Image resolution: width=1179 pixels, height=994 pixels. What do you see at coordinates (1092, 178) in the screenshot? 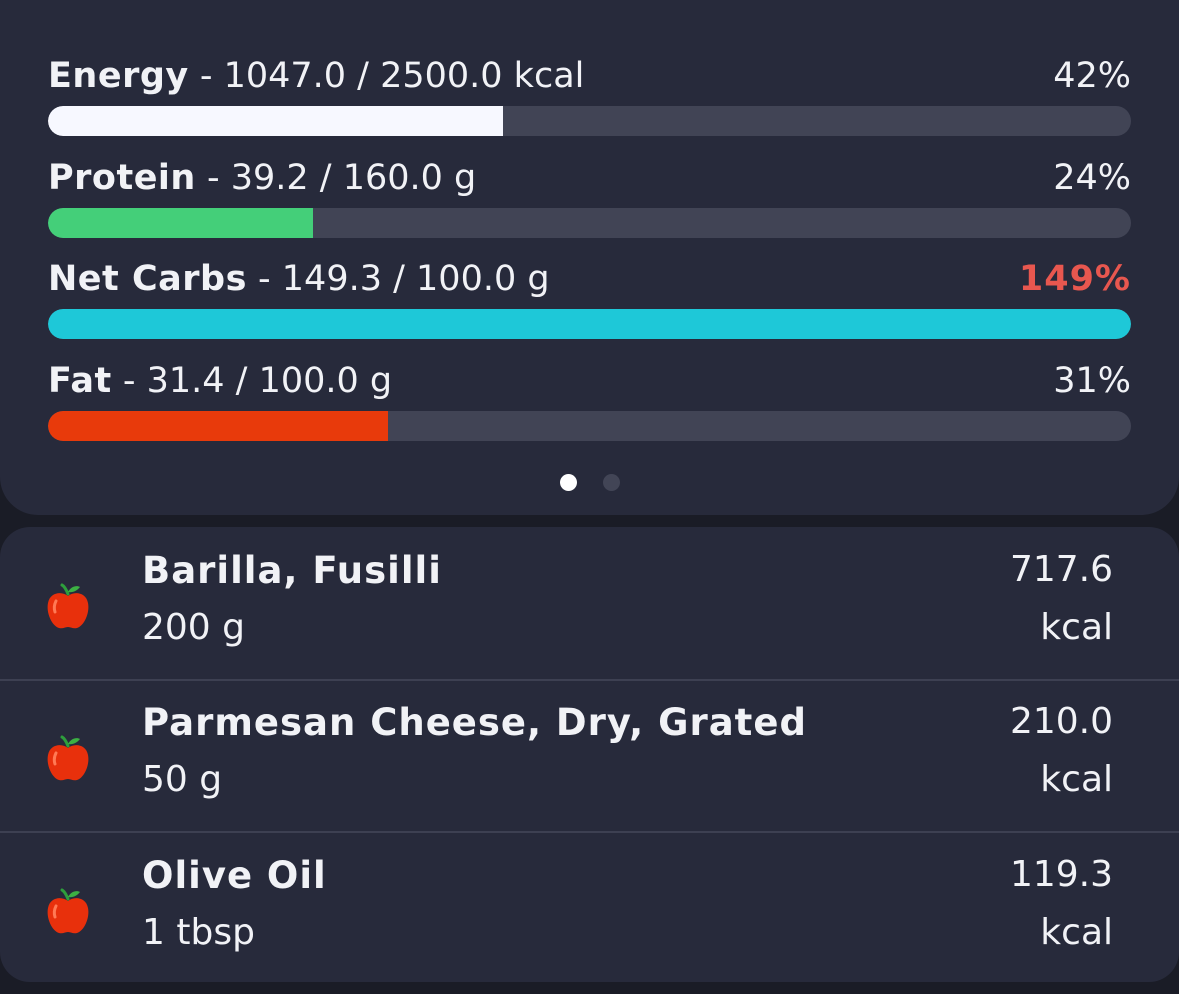
I see `nutrient-percent: 24%` at bounding box center [1092, 178].